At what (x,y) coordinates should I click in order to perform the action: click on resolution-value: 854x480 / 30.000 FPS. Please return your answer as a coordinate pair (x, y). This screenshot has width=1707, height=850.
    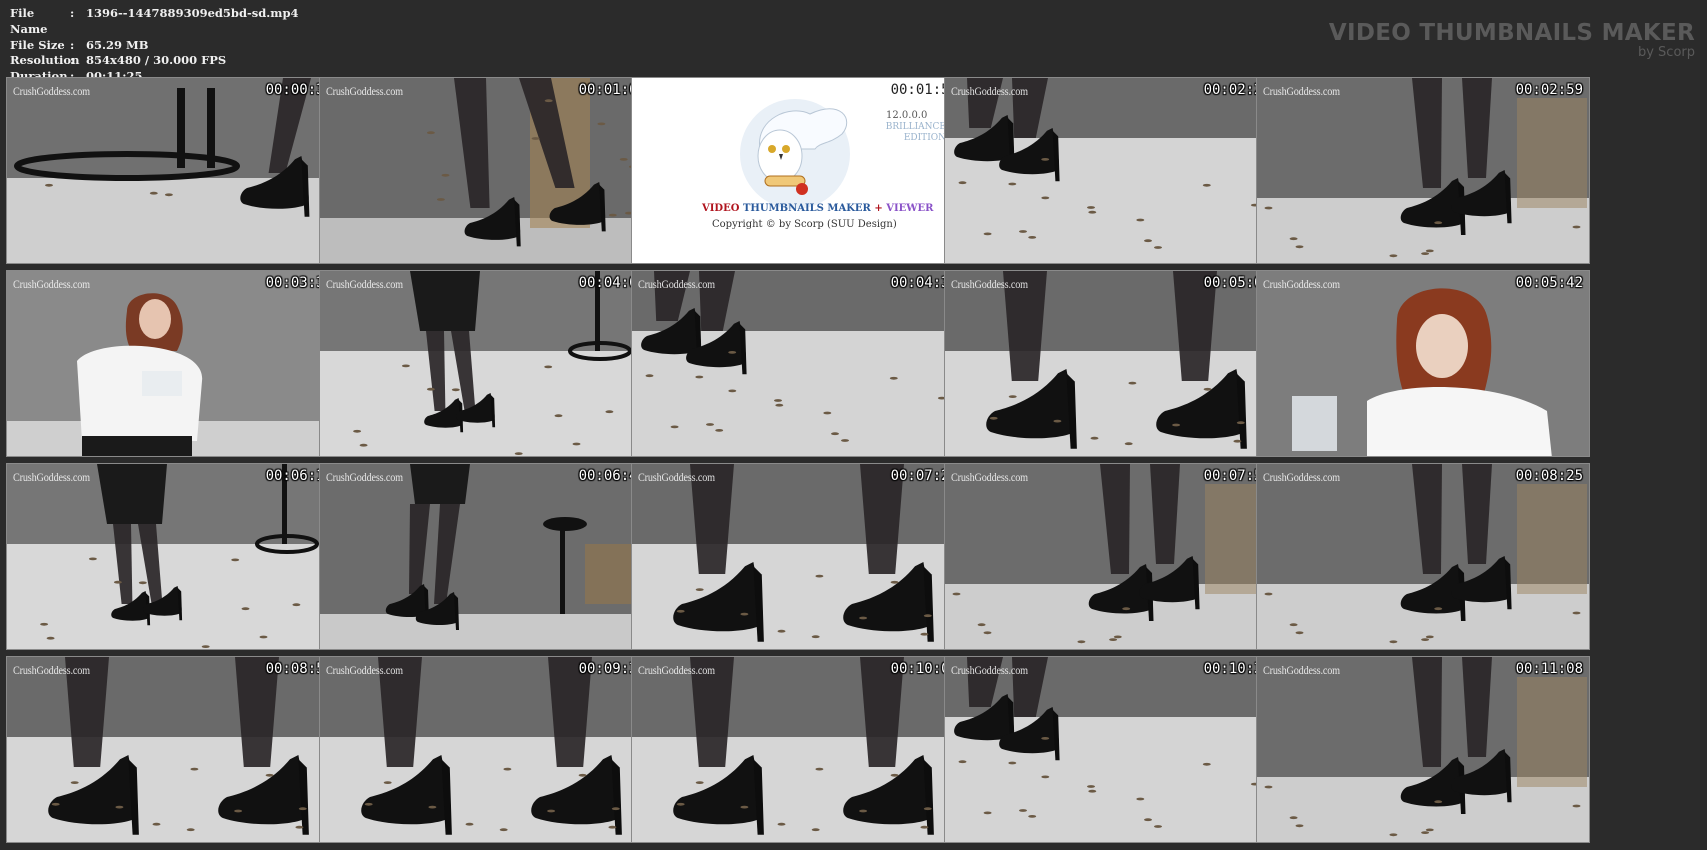
    Looking at the image, I should click on (156, 60).